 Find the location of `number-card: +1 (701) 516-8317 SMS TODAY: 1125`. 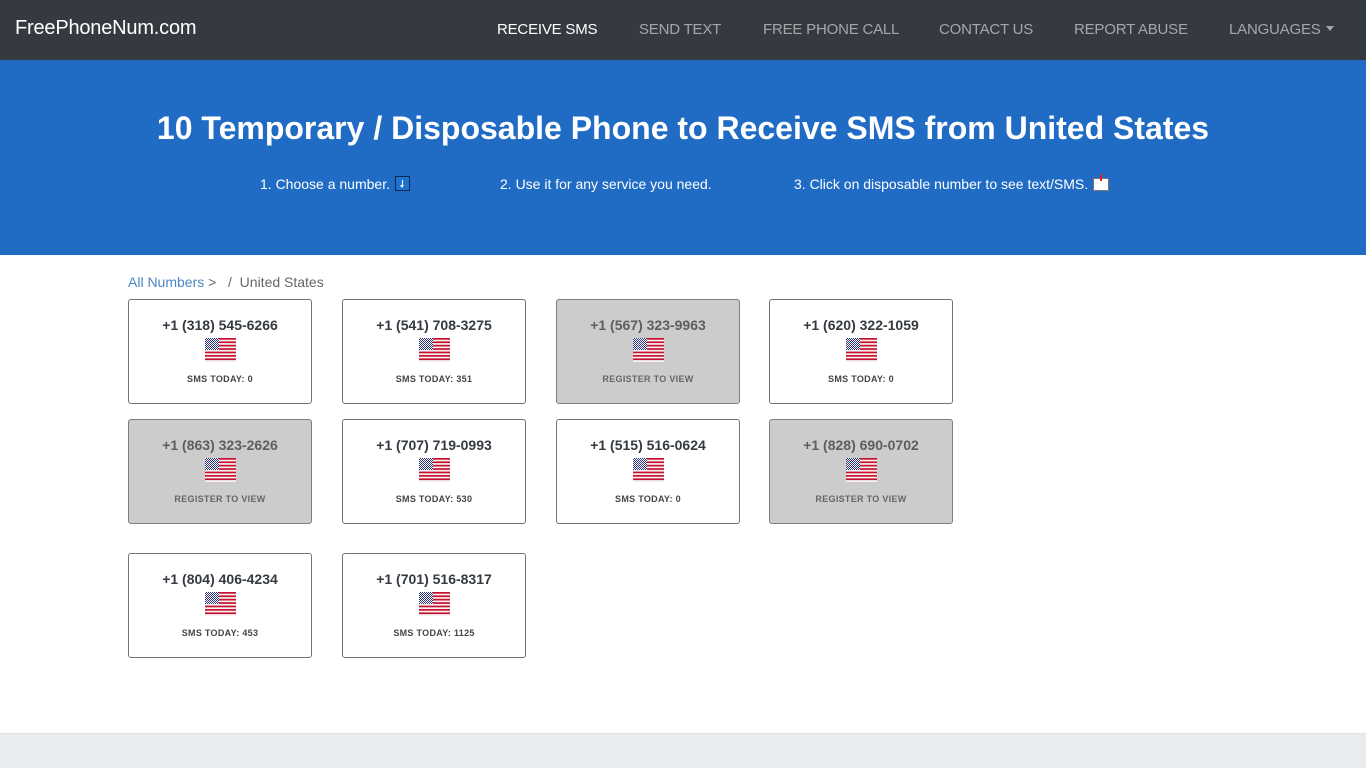

number-card: +1 (701) 516-8317 SMS TODAY: 1125 is located at coordinates (434, 605).